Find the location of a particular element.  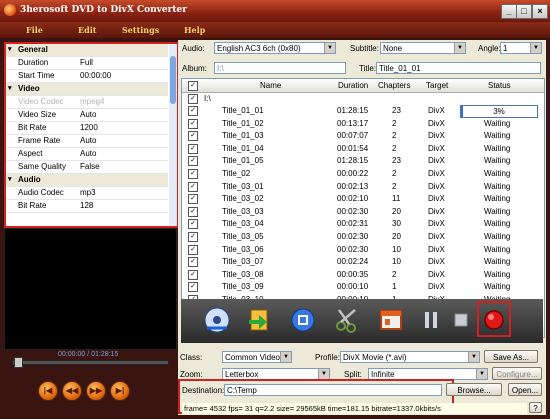

property-value: Full is located at coordinates (86, 62).